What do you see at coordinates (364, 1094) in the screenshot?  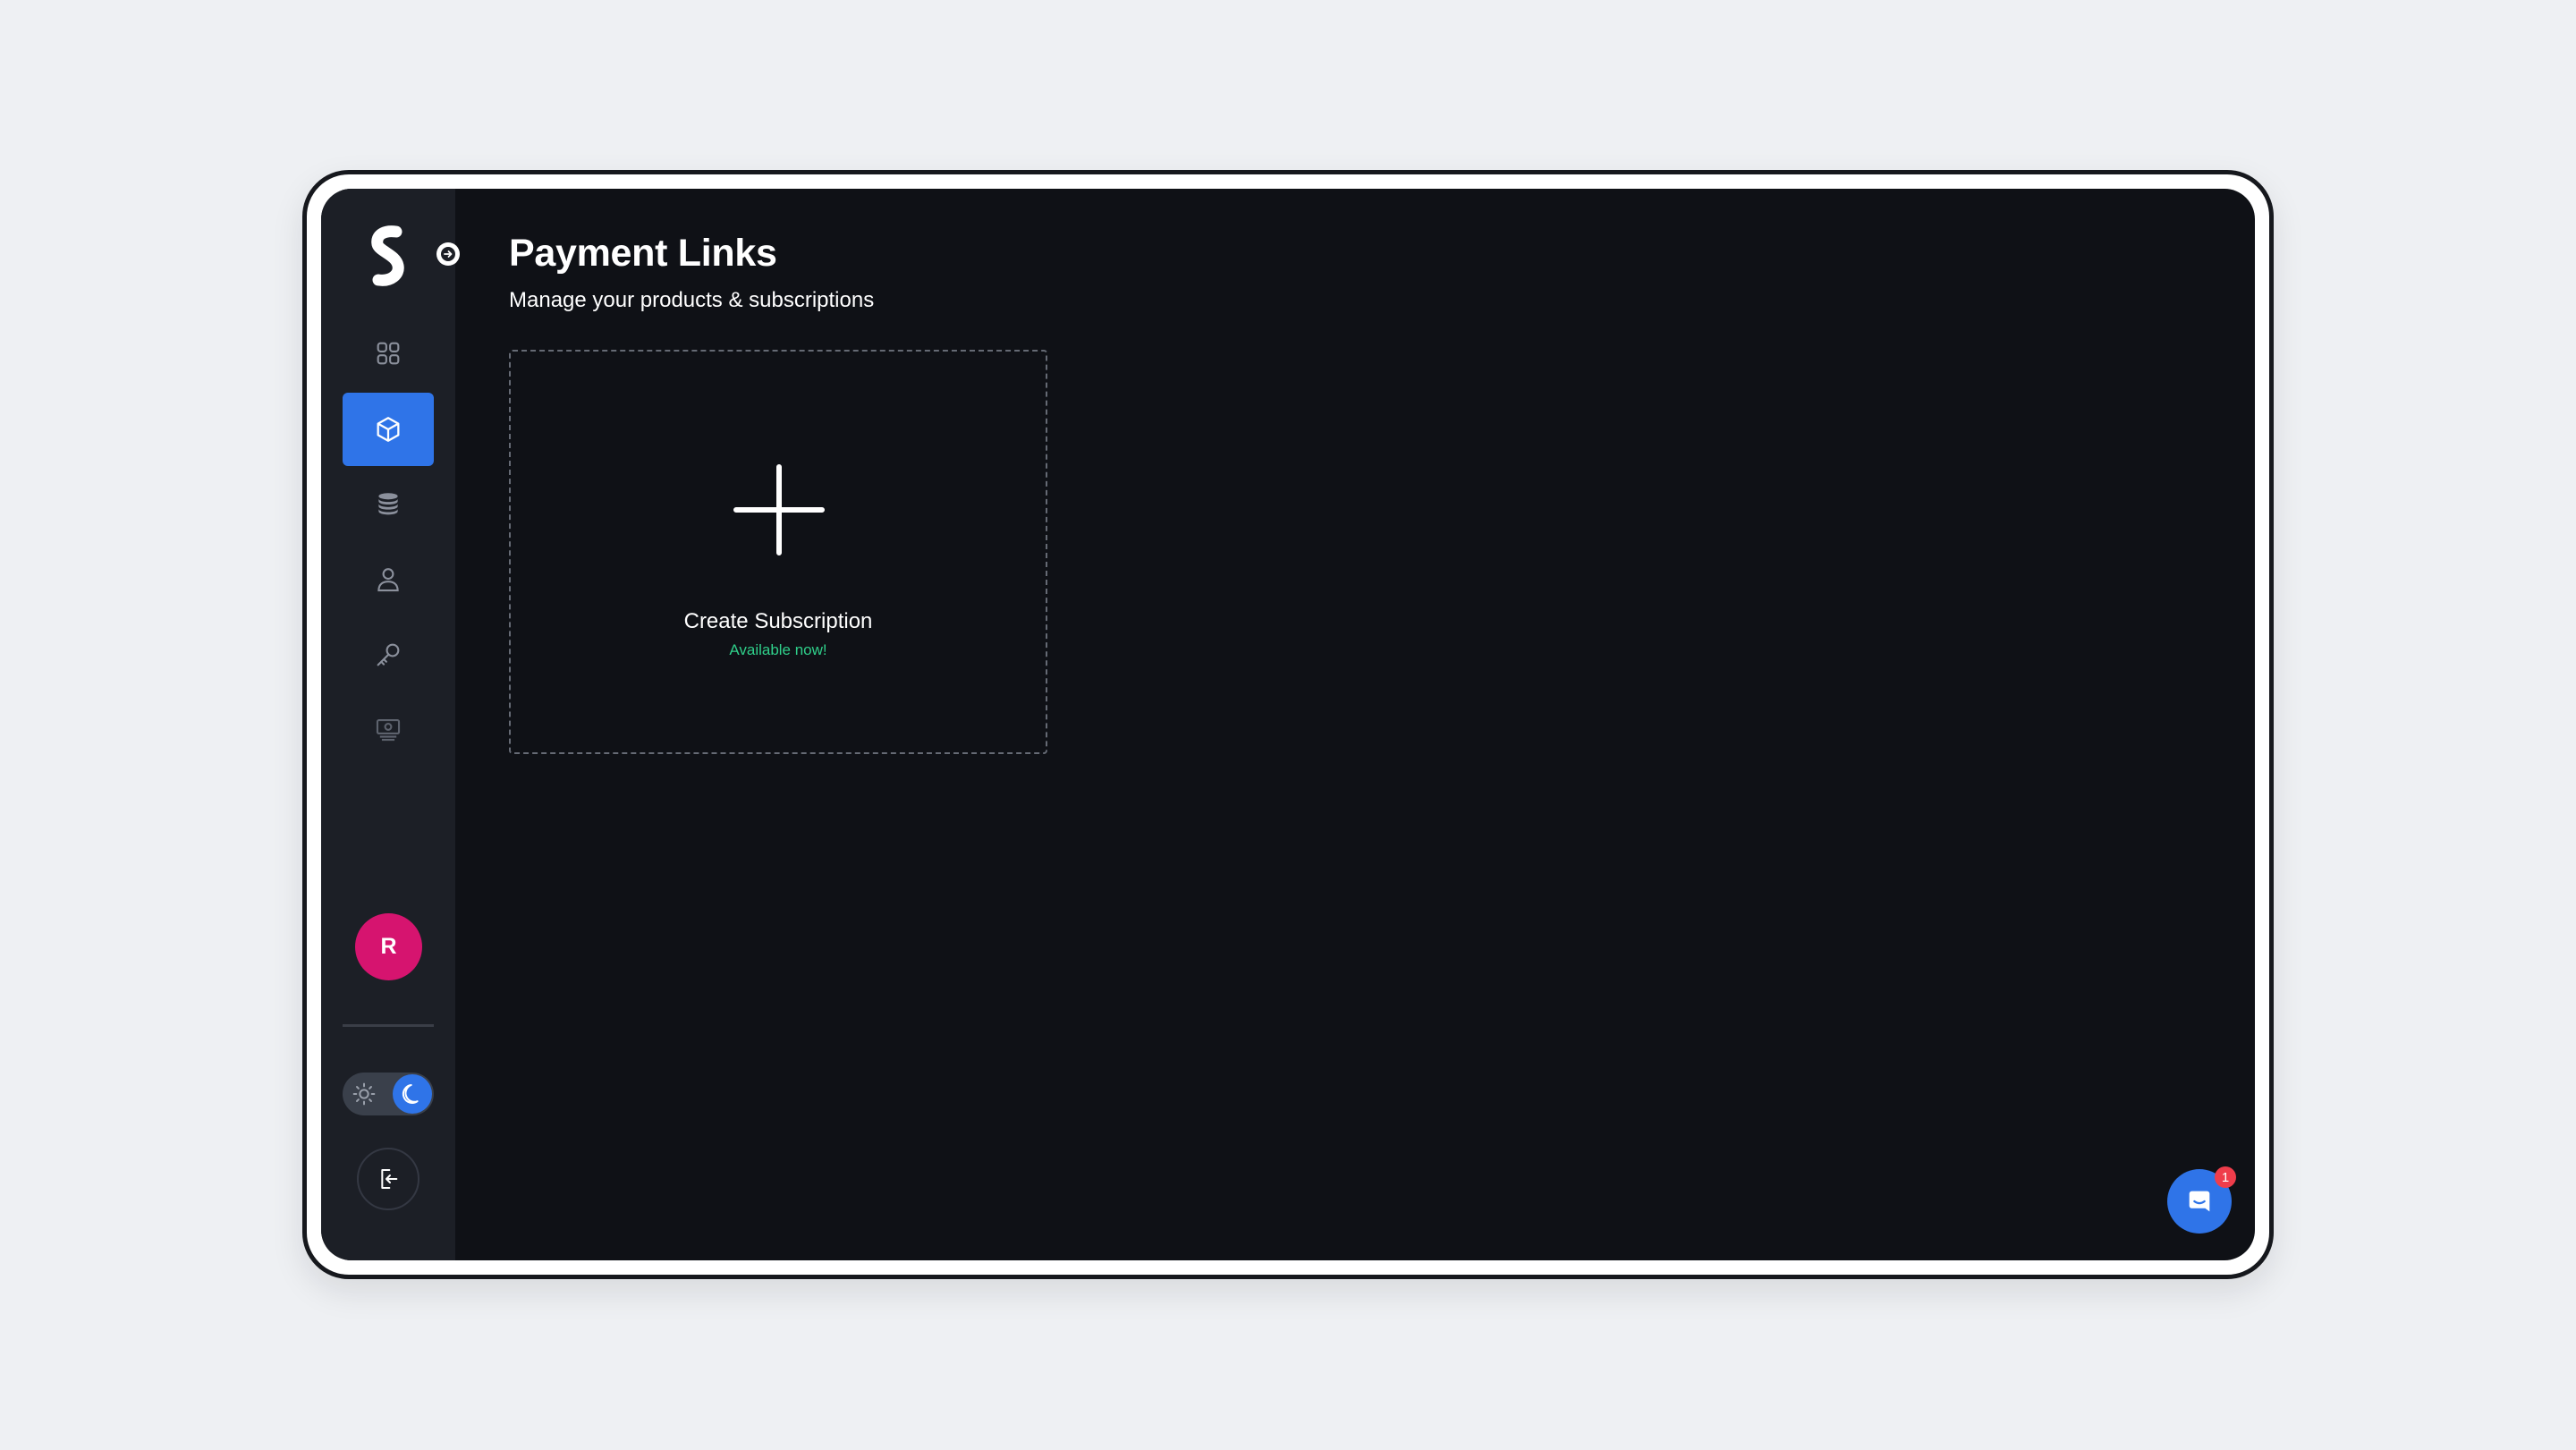 I see `sun-icon` at bounding box center [364, 1094].